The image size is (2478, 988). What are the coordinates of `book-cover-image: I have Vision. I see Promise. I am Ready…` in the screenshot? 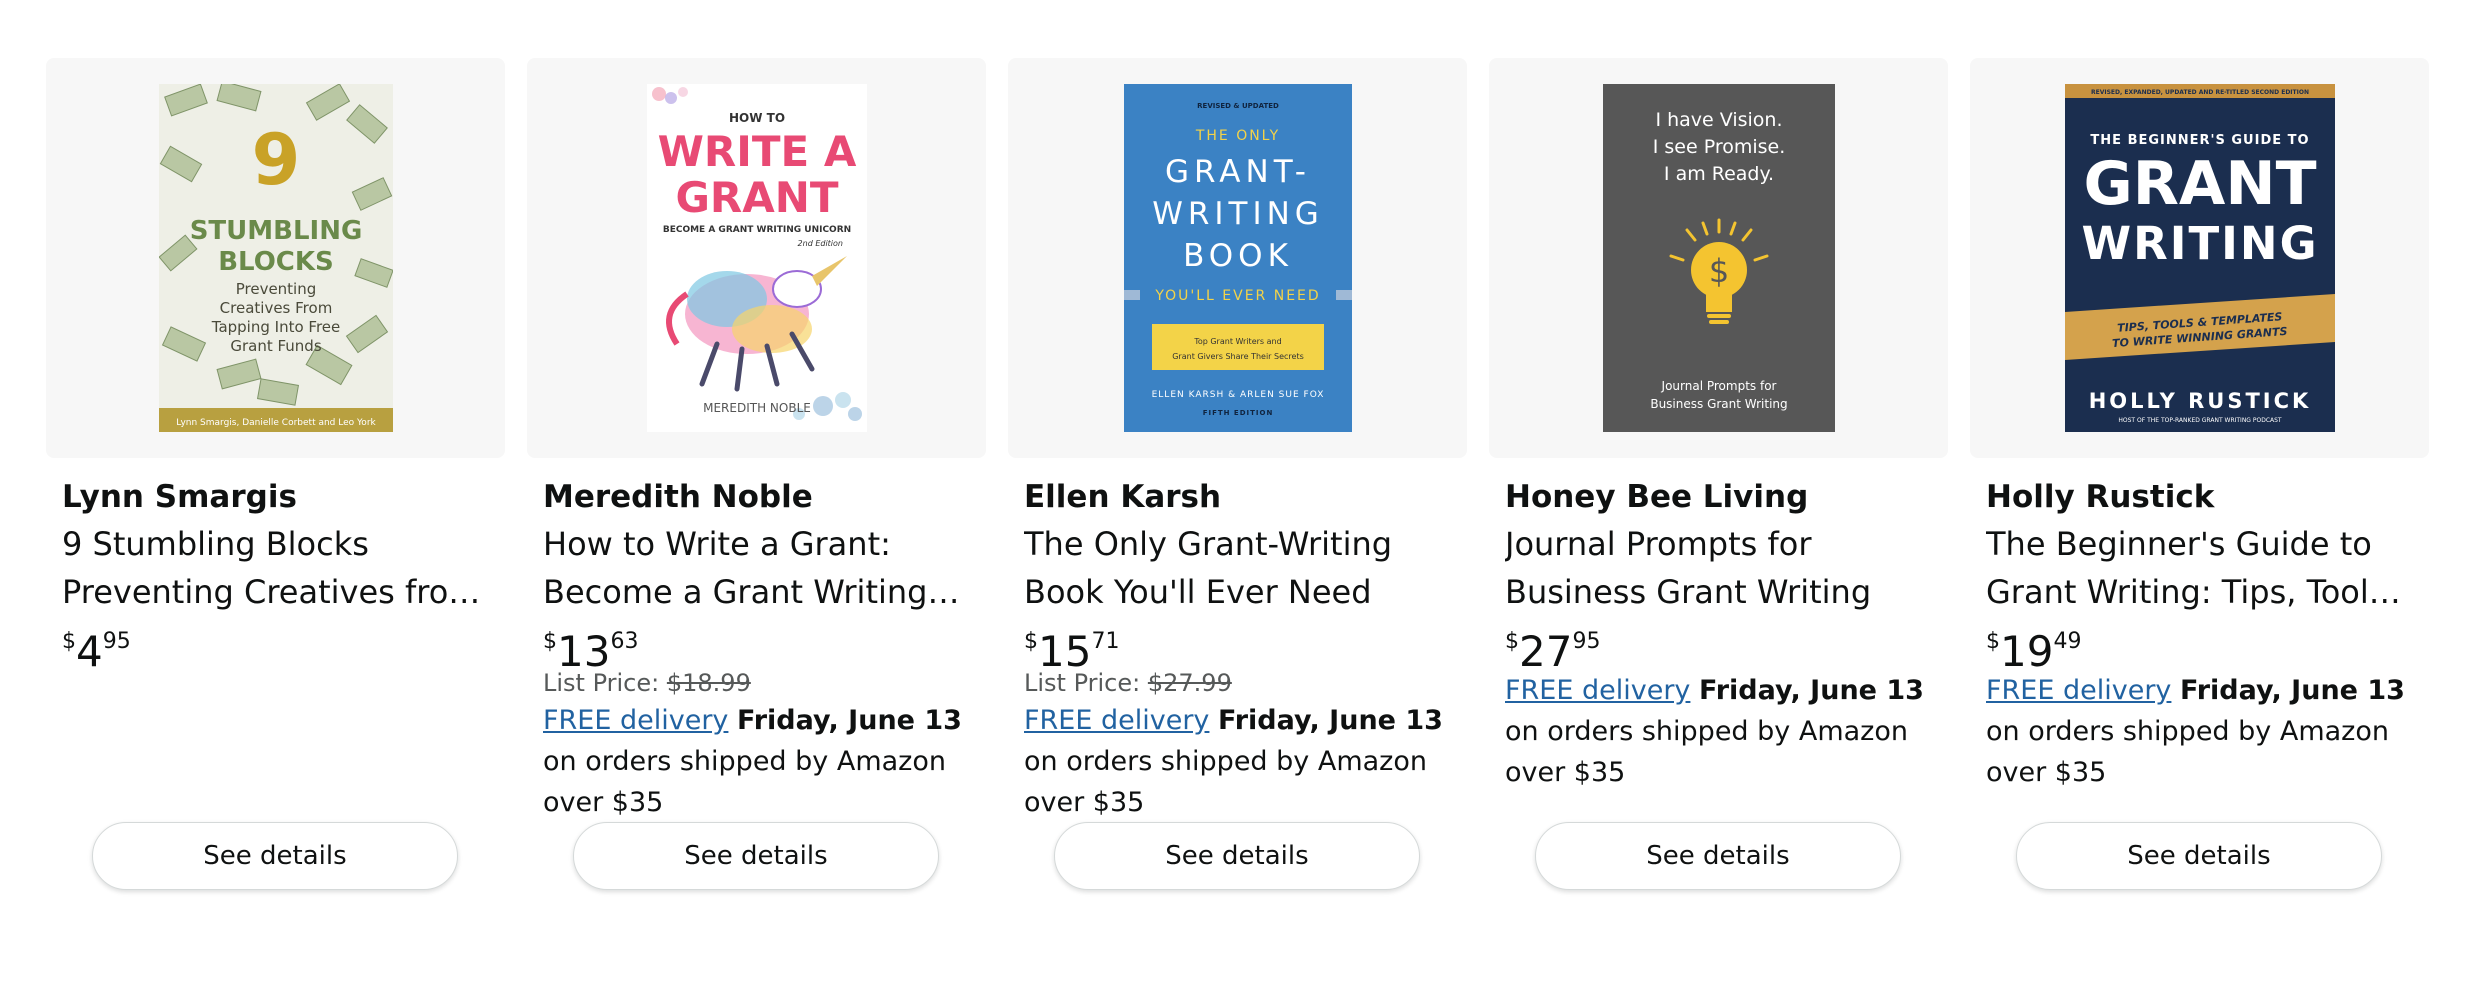 It's located at (1718, 258).